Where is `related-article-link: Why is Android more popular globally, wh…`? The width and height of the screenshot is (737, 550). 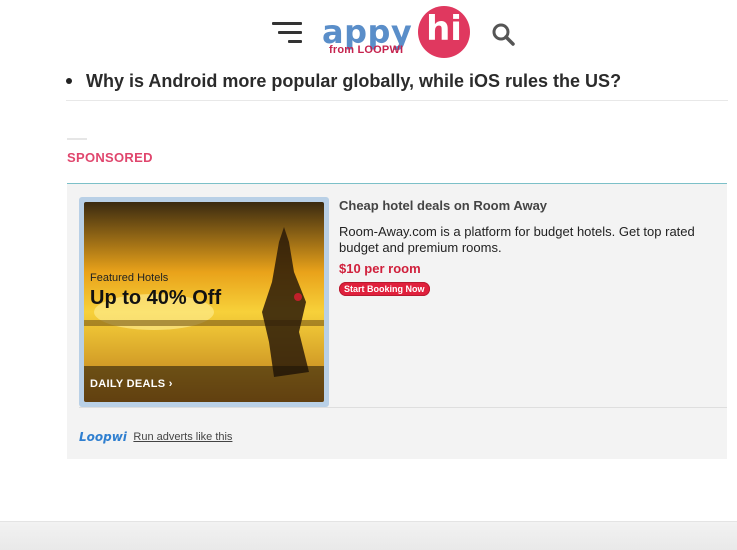
related-article-link: Why is Android more popular globally, wh… is located at coordinates (353, 81).